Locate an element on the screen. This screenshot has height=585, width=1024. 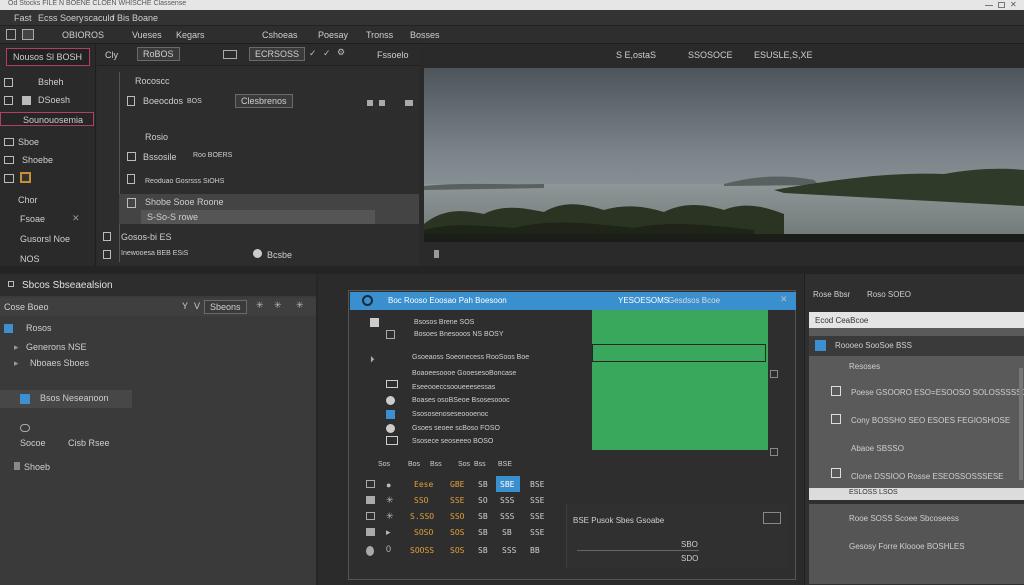
project-item: Generons NSE is located at coordinates (56, 347).